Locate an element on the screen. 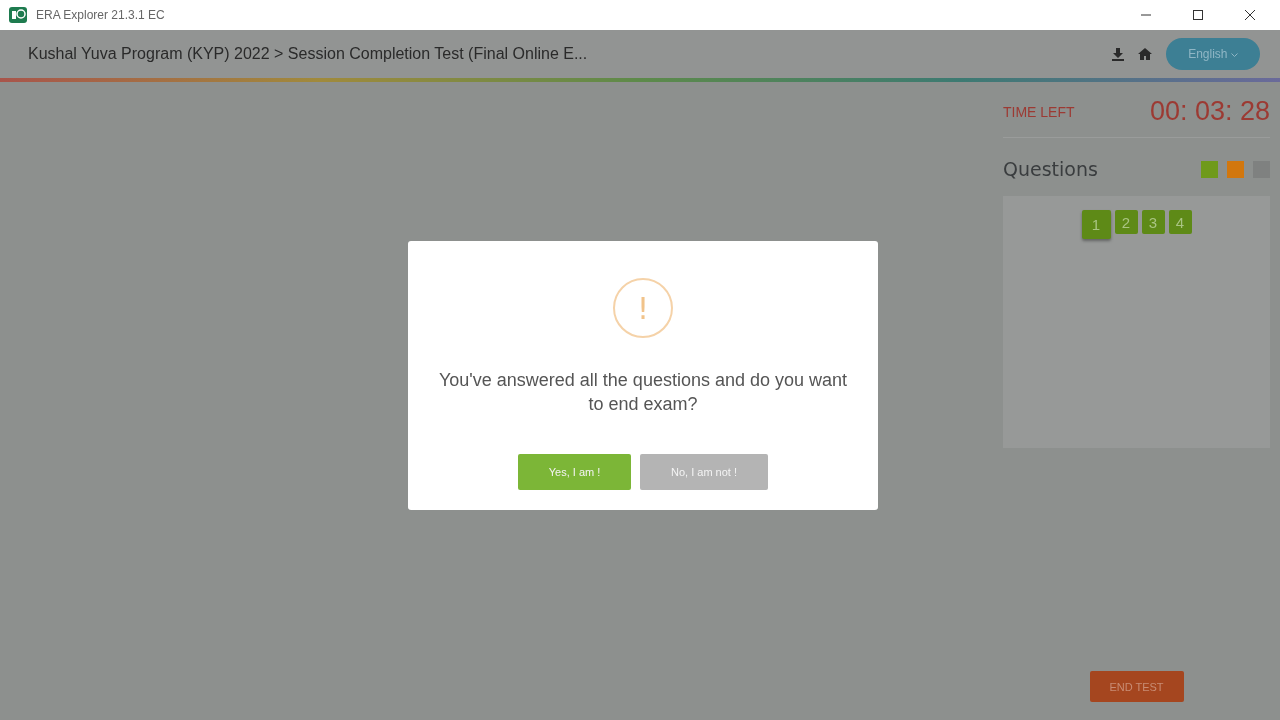 The width and height of the screenshot is (1280, 720). home-icon is located at coordinates (1145, 54).